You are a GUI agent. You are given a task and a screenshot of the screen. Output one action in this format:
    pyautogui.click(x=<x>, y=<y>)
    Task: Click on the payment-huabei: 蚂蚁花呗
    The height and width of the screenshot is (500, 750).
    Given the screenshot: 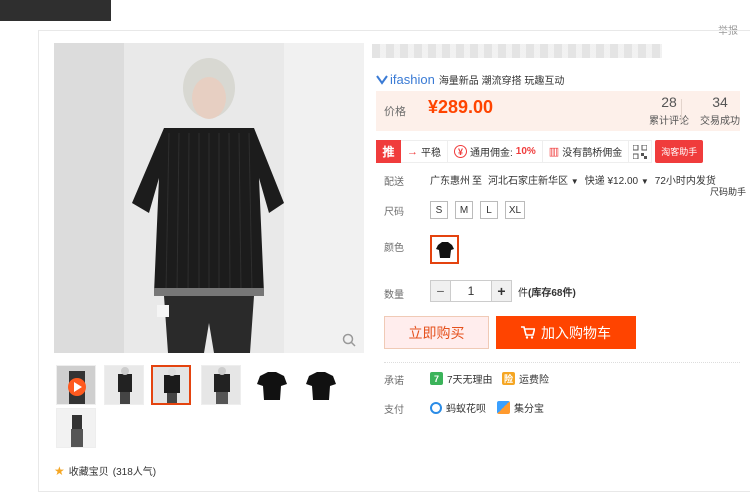 What is the action you would take?
    pyautogui.click(x=458, y=407)
    